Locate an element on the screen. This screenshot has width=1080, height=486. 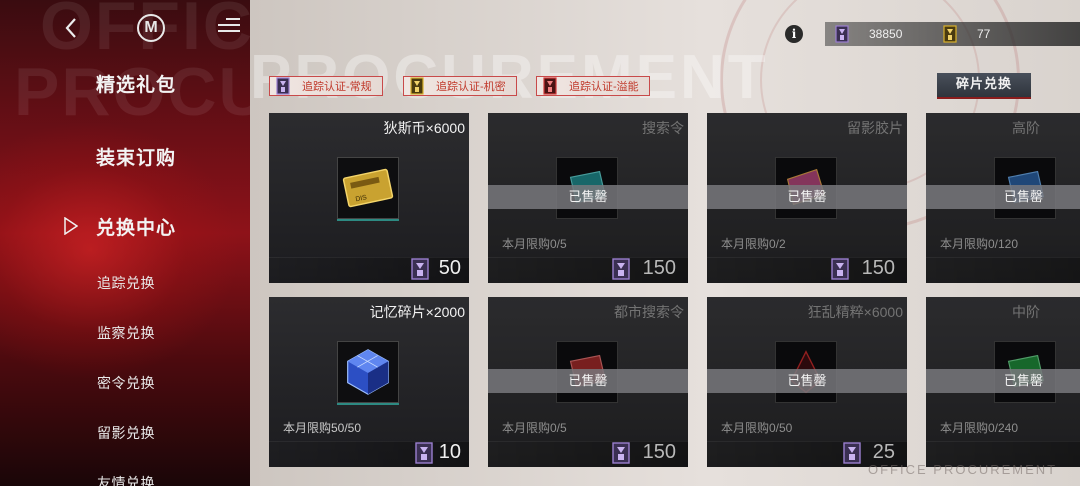
shop-card: 中阶 已售罄 本月限购0/240 is located at coordinates (1003, 382).